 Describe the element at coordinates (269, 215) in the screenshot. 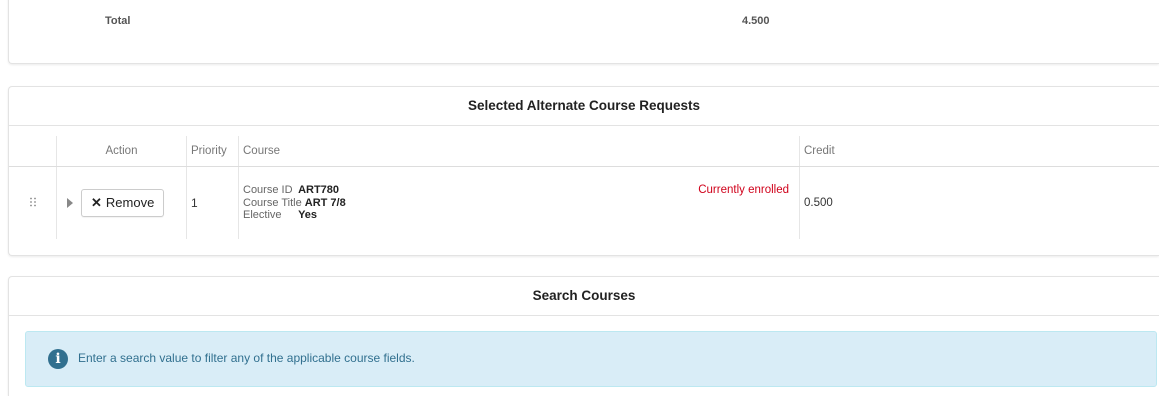

I see `elective-label: Elective` at that location.